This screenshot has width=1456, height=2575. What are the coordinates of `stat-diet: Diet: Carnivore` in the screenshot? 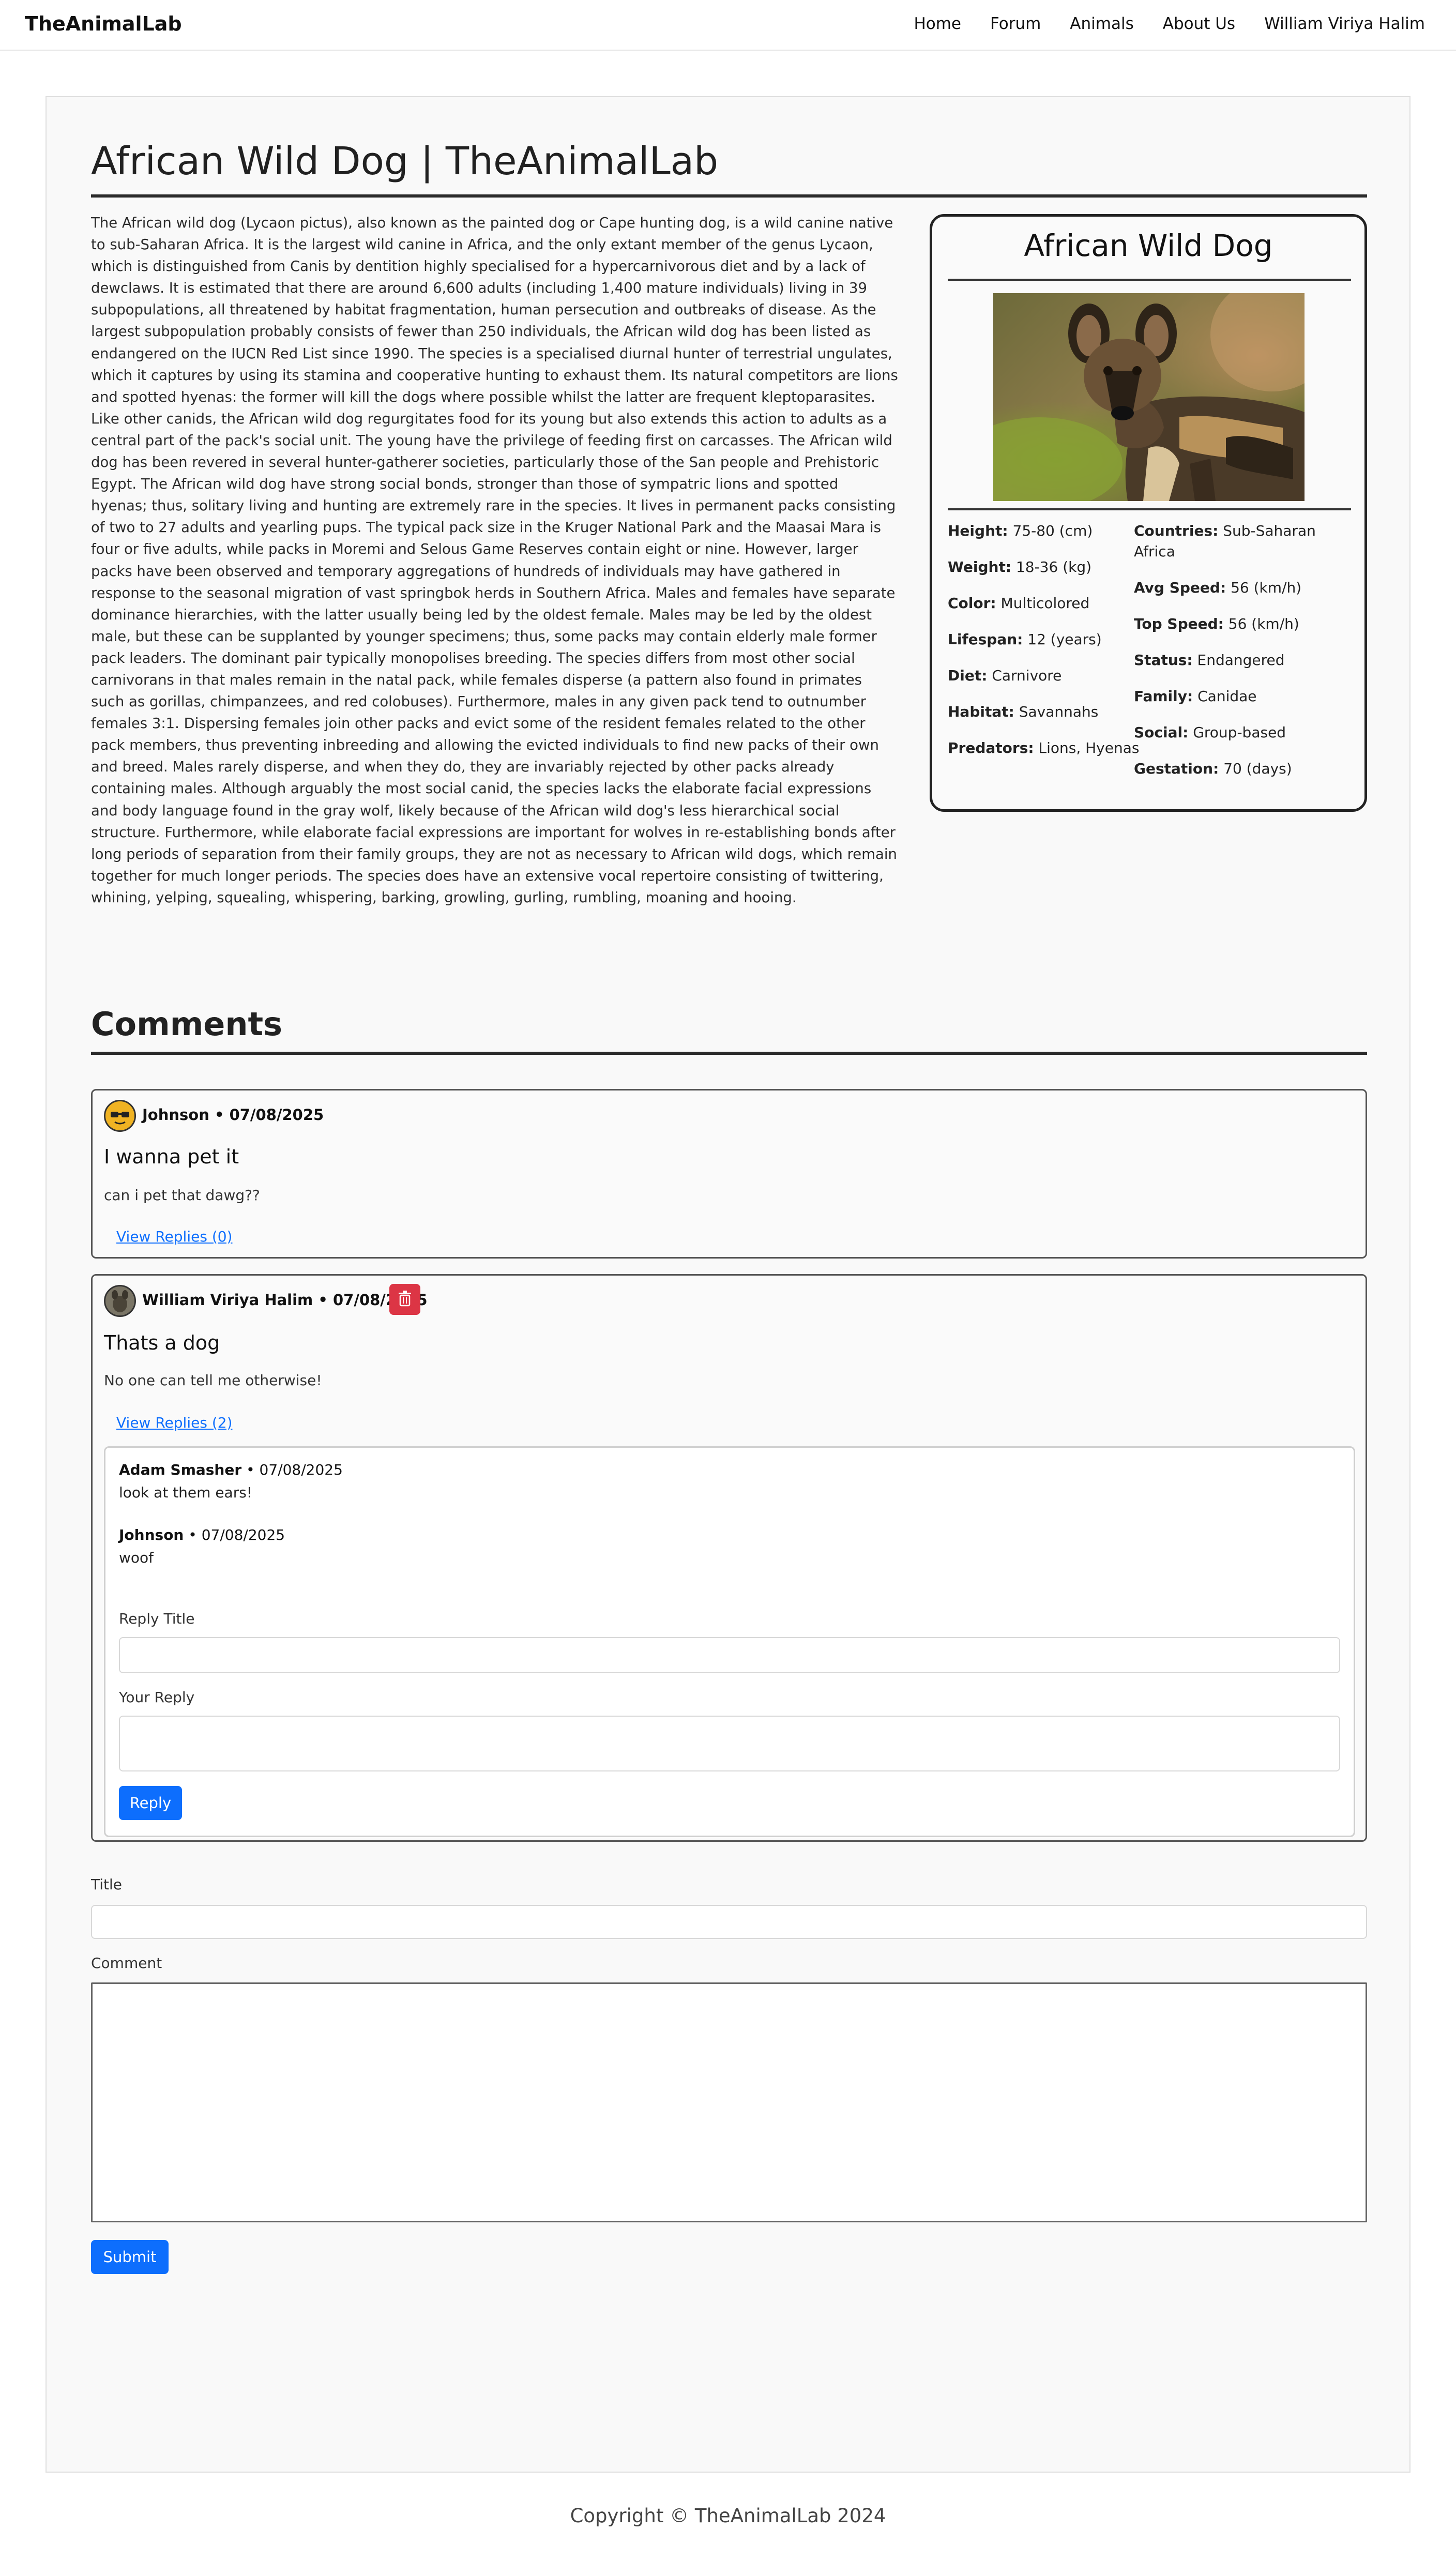 It's located at (1005, 675).